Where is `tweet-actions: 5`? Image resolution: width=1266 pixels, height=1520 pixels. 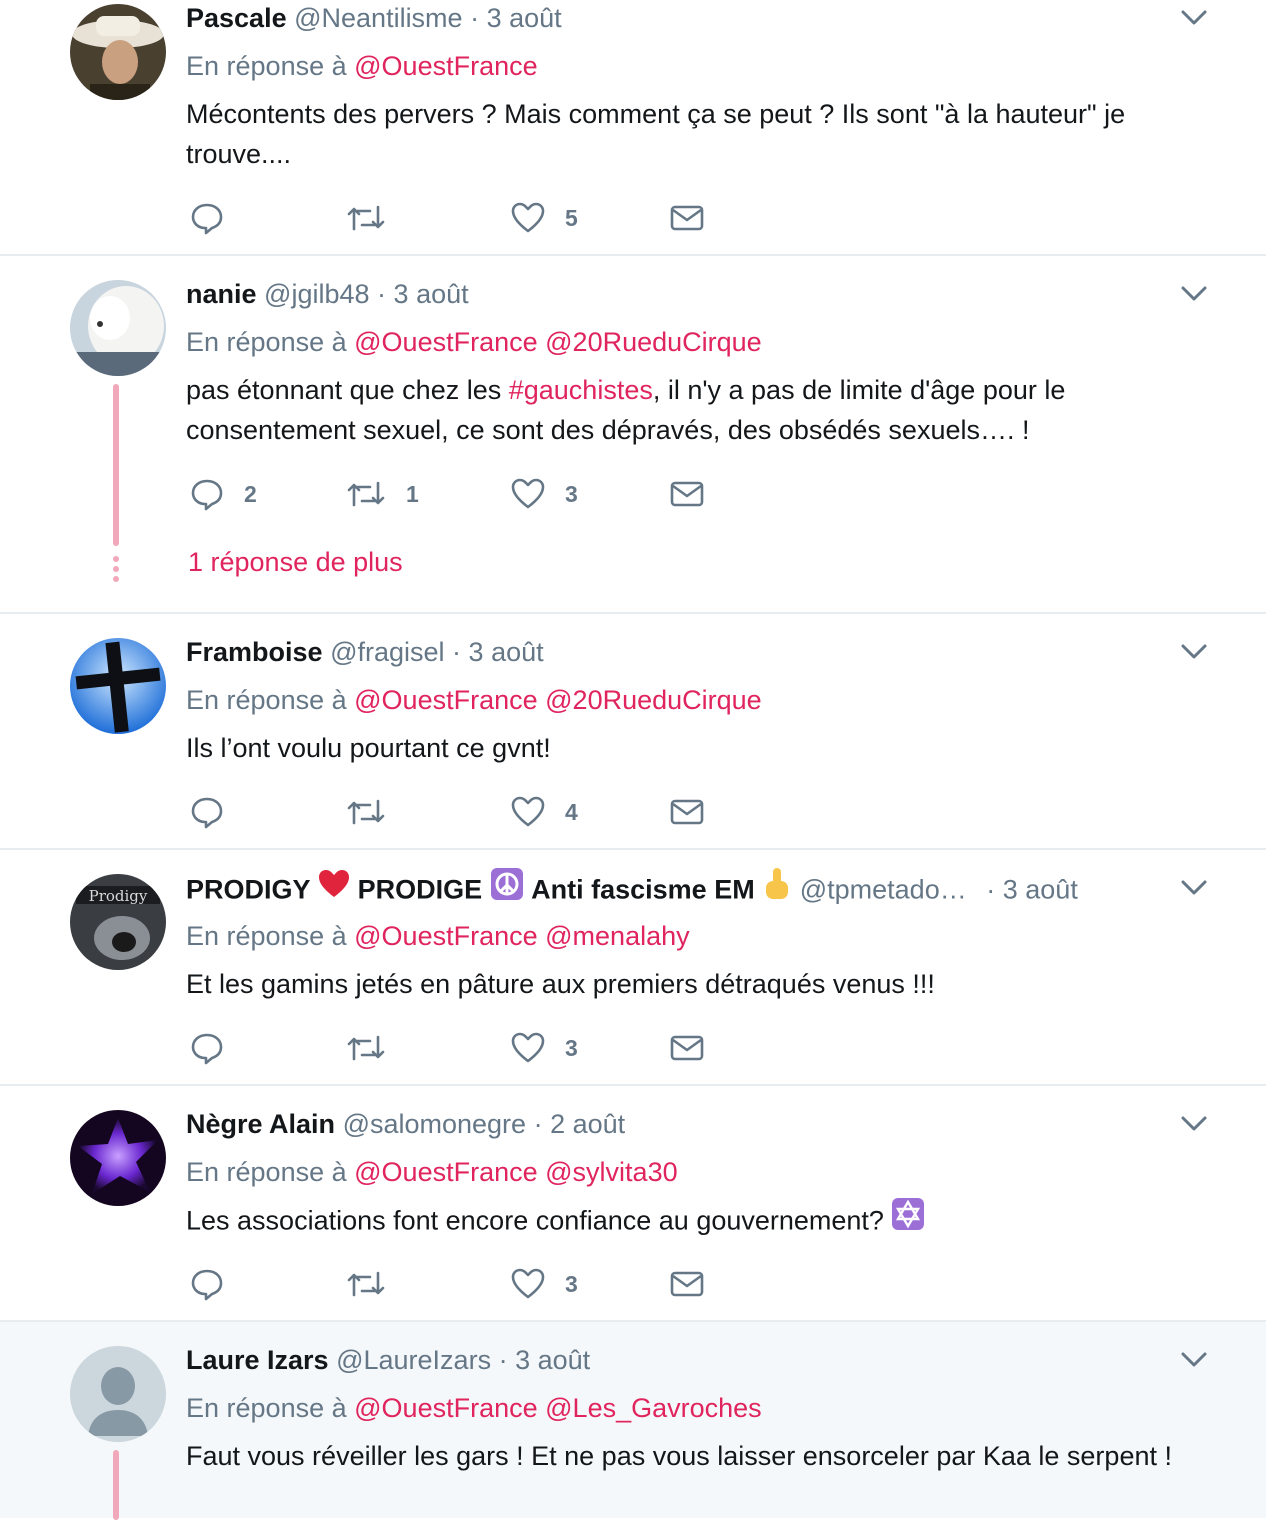 tweet-actions: 5 is located at coordinates (456, 218).